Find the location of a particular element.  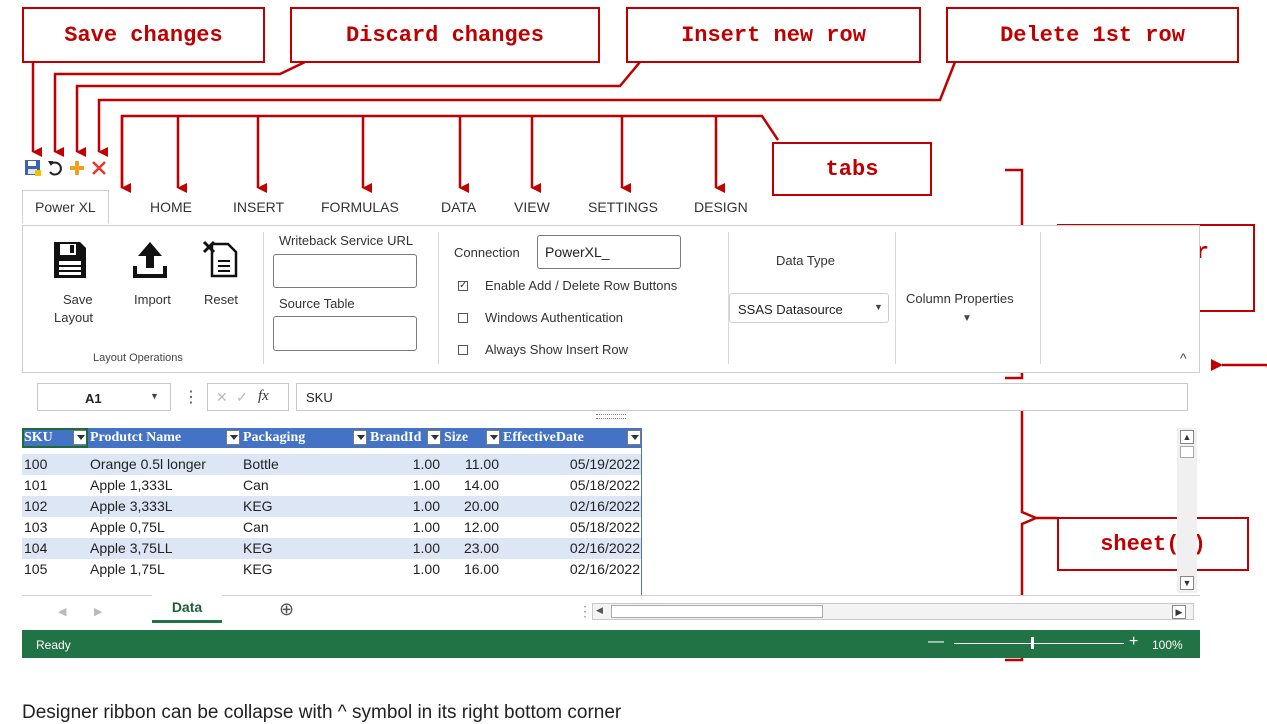

reset-button: Reset is located at coordinates (221, 299).